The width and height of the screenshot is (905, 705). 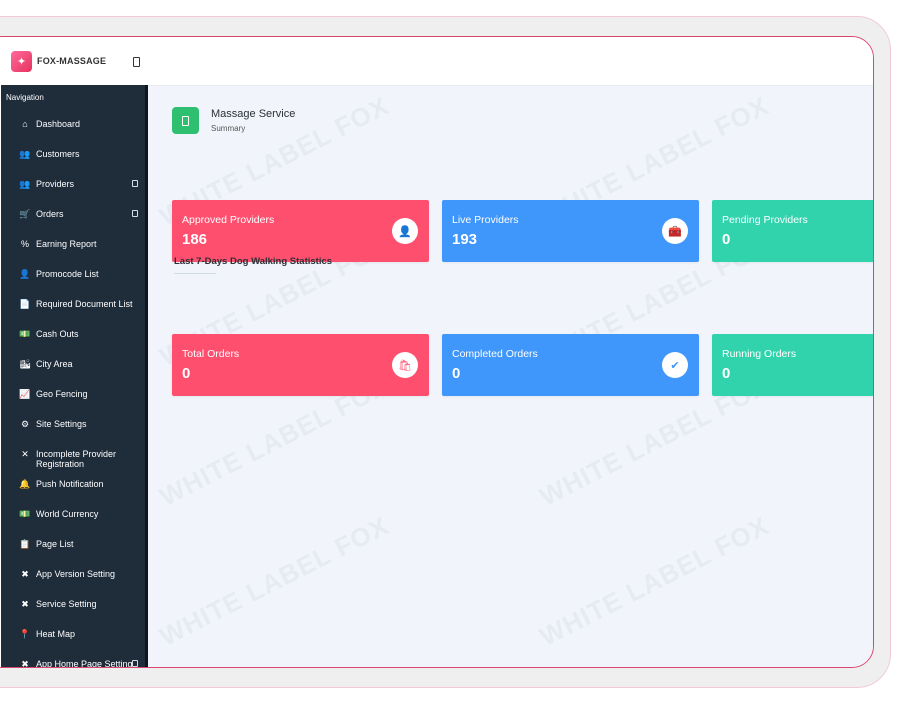 What do you see at coordinates (570, 231) in the screenshot?
I see `live-providers-card: Live Providers 193 🧰` at bounding box center [570, 231].